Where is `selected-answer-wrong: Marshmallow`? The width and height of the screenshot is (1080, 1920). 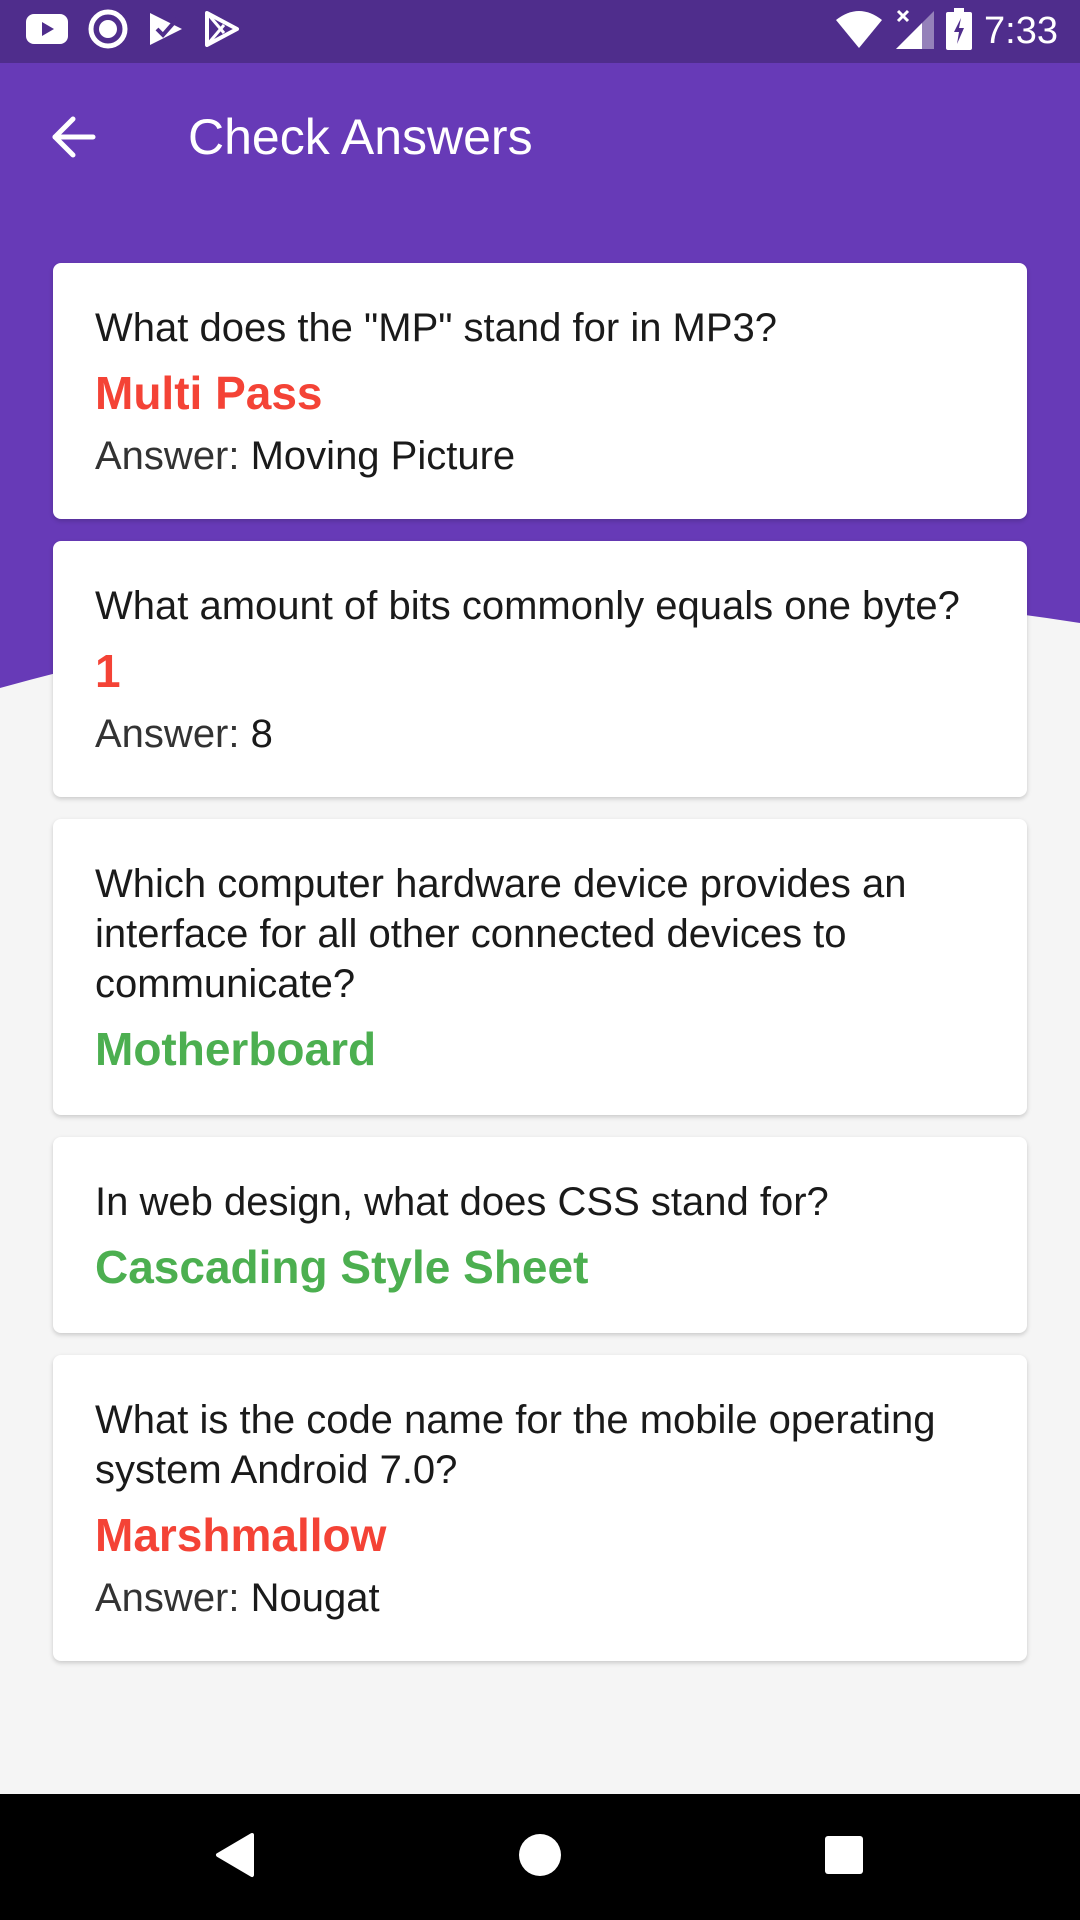
selected-answer-wrong: Marshmallow is located at coordinates (241, 1535).